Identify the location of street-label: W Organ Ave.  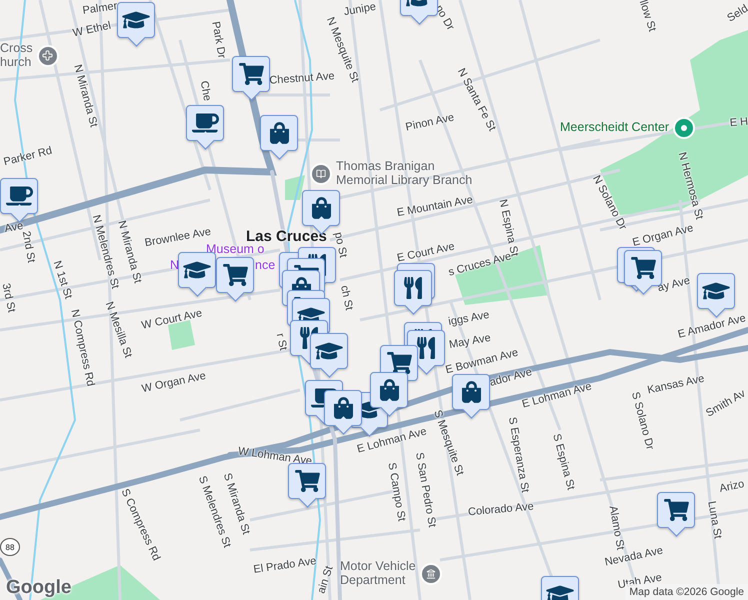
(174, 383).